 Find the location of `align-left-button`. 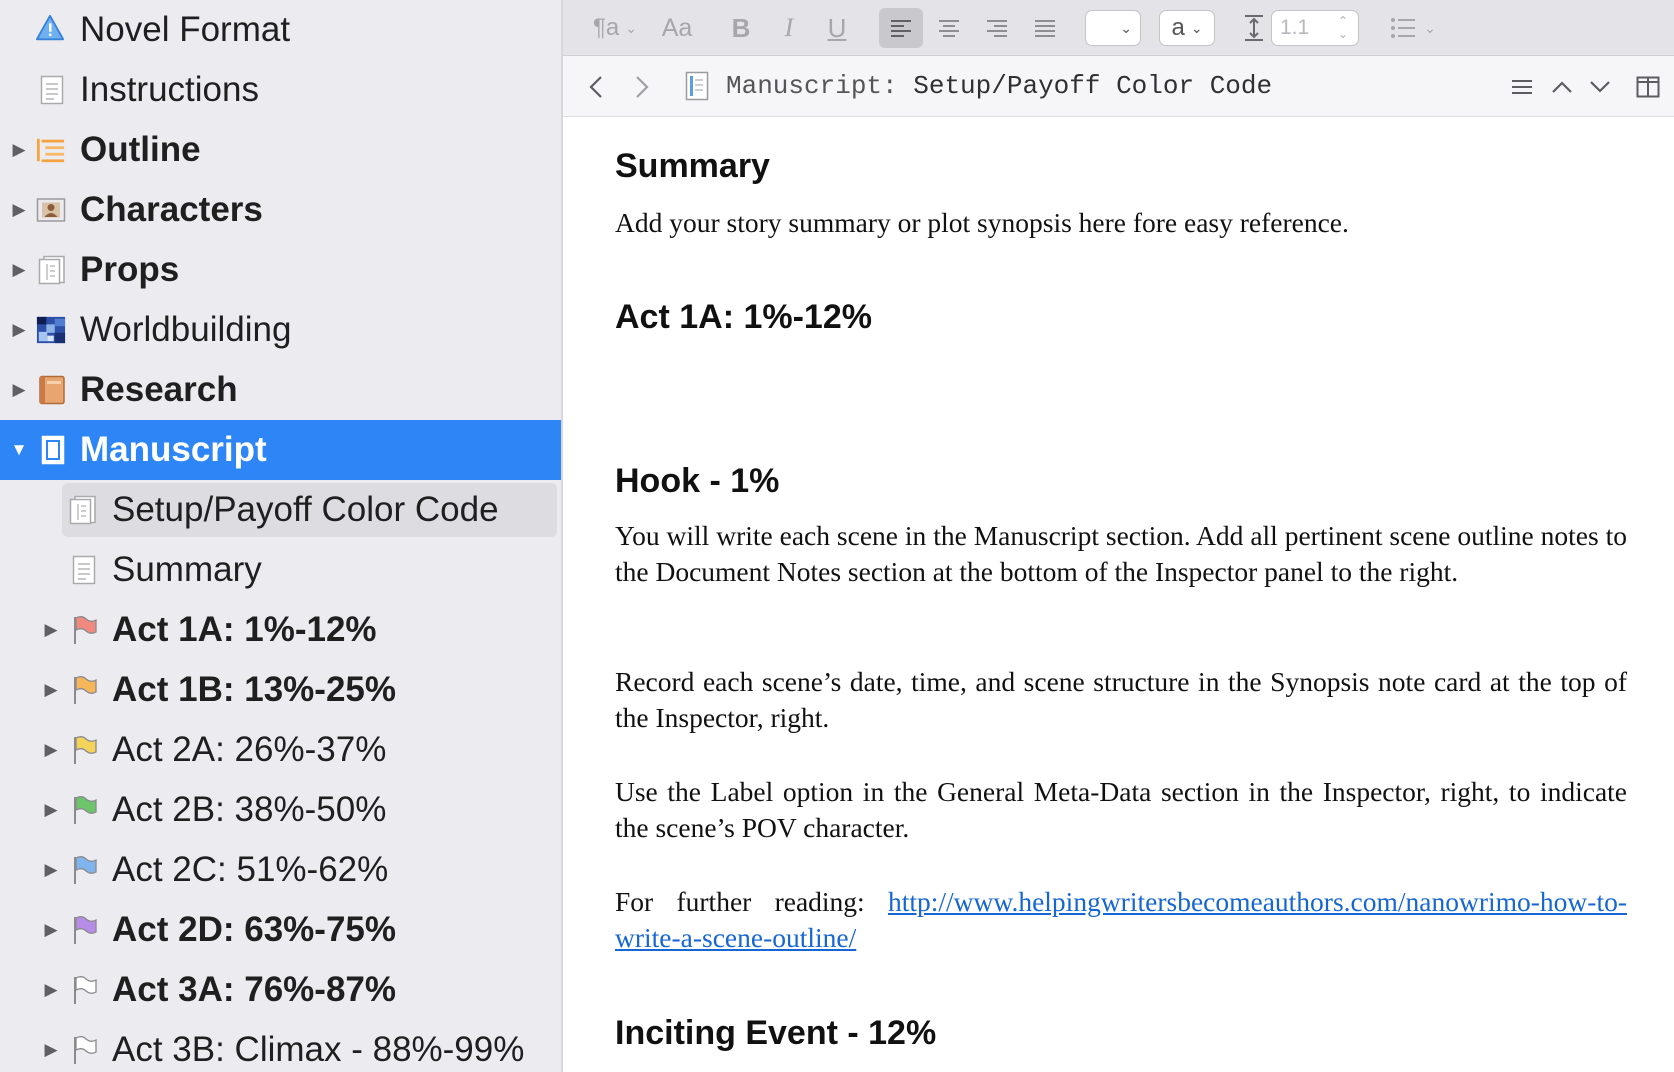

align-left-button is located at coordinates (901, 28).